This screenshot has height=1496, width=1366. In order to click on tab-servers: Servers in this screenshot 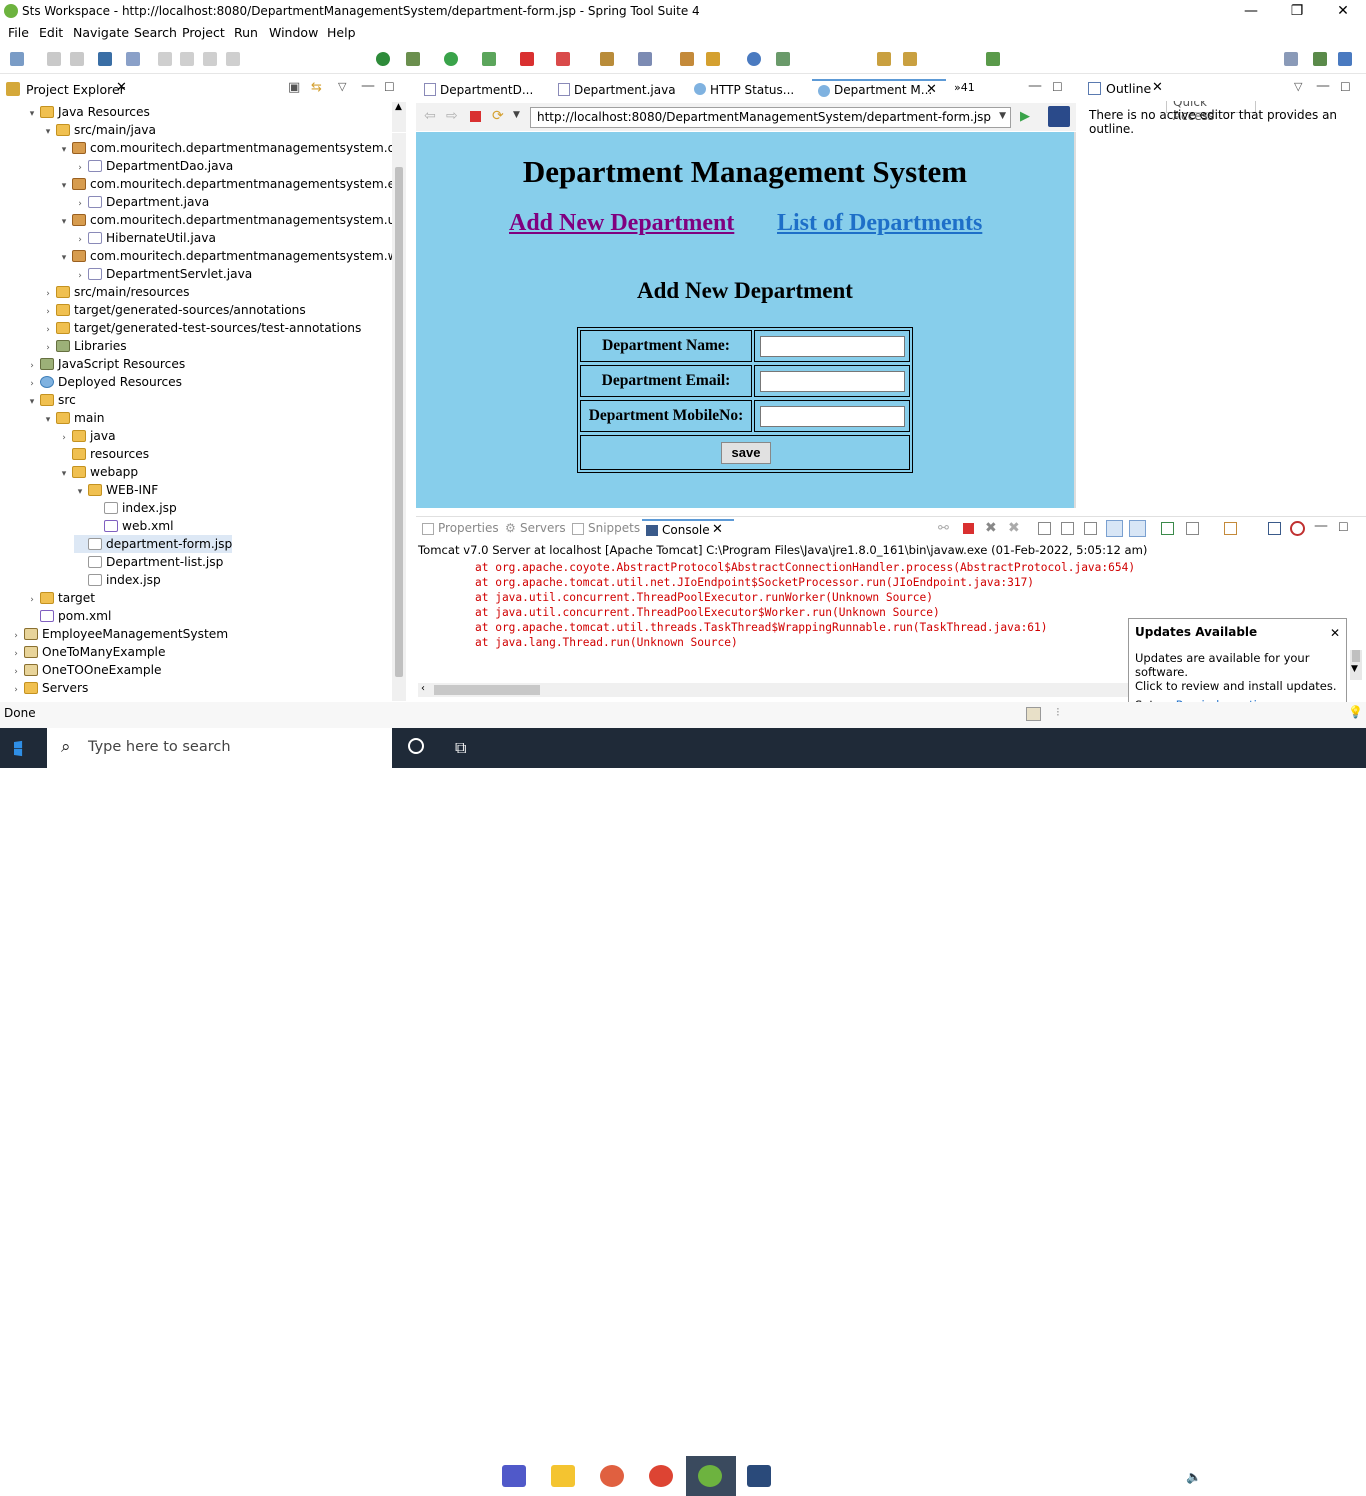, I will do `click(543, 528)`.